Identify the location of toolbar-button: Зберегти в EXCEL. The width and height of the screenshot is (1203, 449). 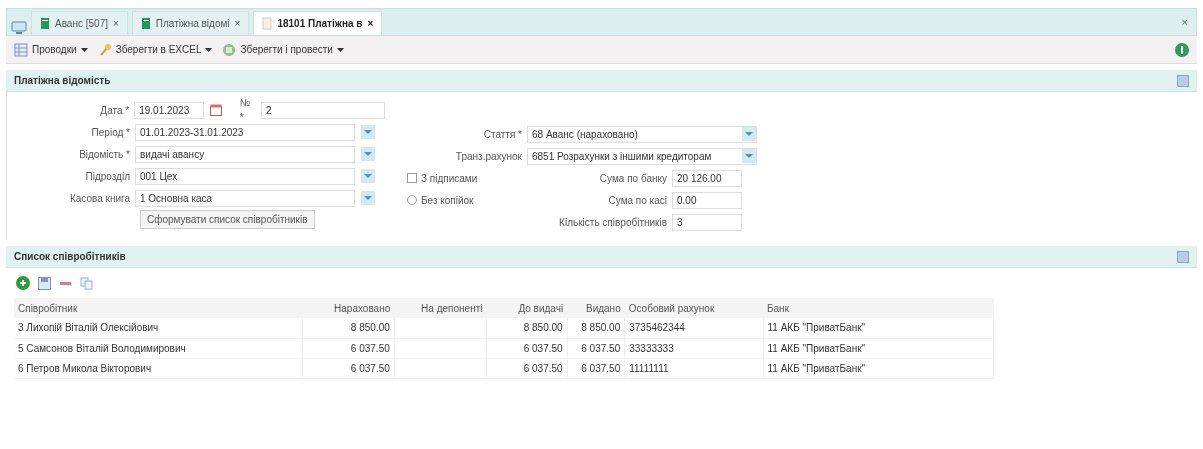
(155, 49).